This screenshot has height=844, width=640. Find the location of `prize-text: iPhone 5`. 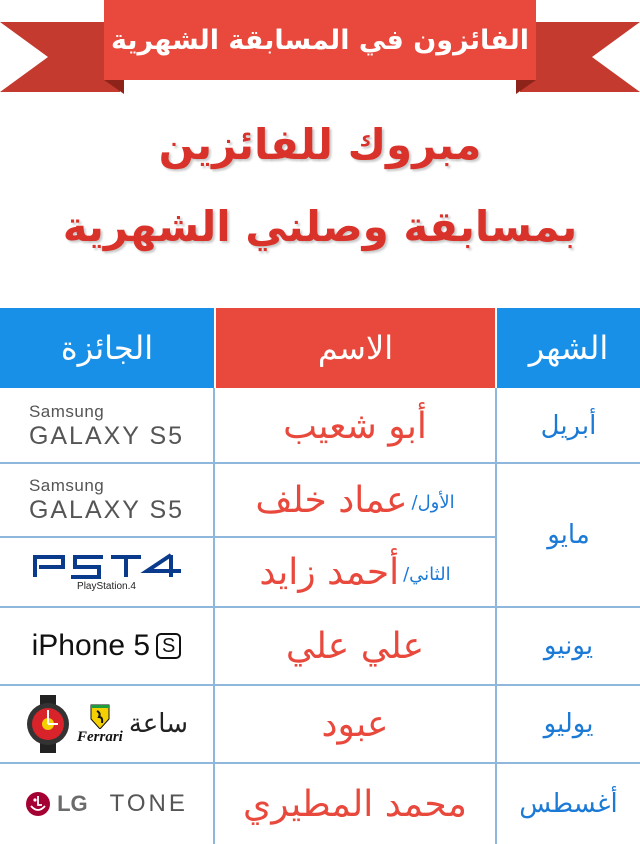

prize-text: iPhone 5 is located at coordinates (91, 645).